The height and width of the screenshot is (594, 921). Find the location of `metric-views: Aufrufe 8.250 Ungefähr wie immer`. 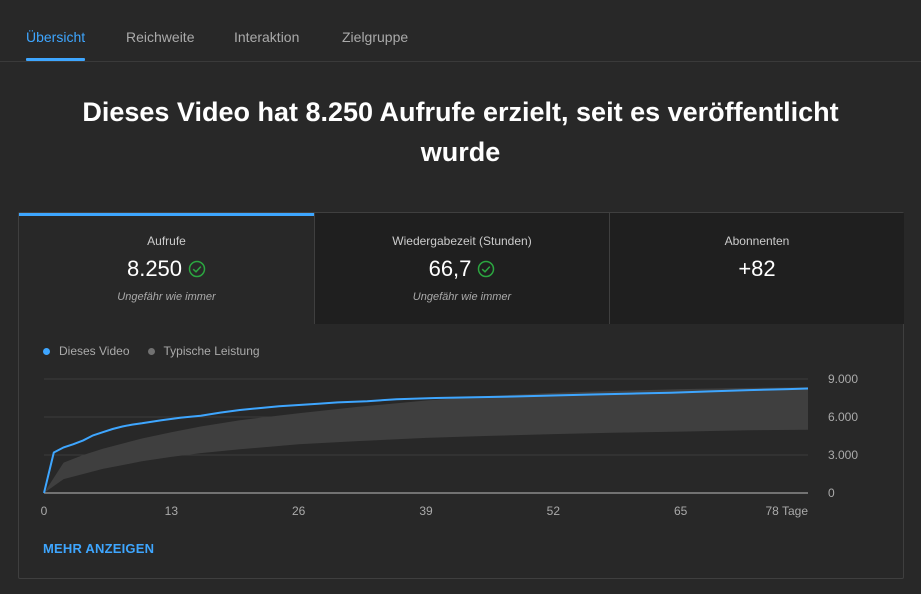

metric-views: Aufrufe 8.250 Ungefähr wie immer is located at coordinates (166, 268).